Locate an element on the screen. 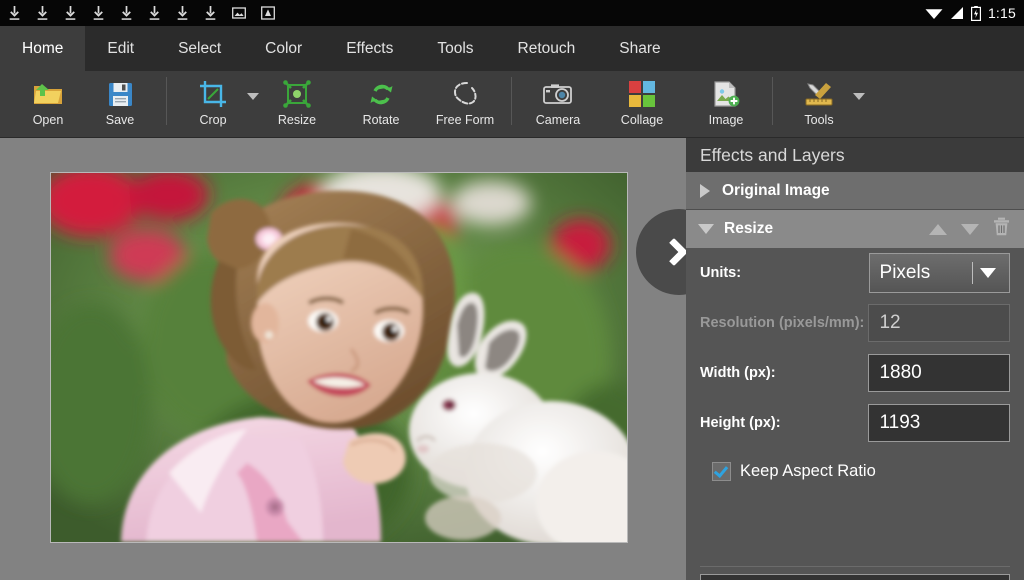 This screenshot has width=1024, height=580. panel-title: Effects and Layers is located at coordinates (855, 155).